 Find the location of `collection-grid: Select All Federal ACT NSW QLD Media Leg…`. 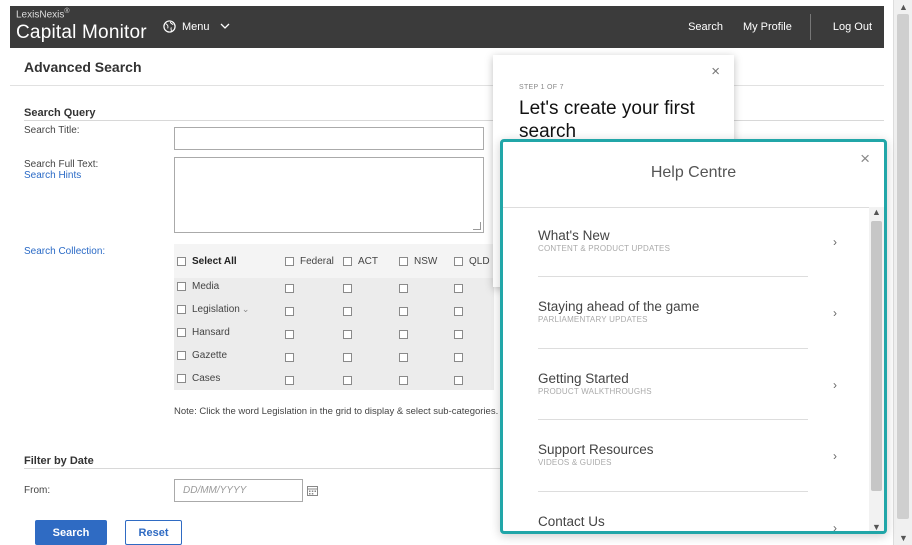

collection-grid: Select All Federal ACT NSW QLD Media Leg… is located at coordinates (334, 317).